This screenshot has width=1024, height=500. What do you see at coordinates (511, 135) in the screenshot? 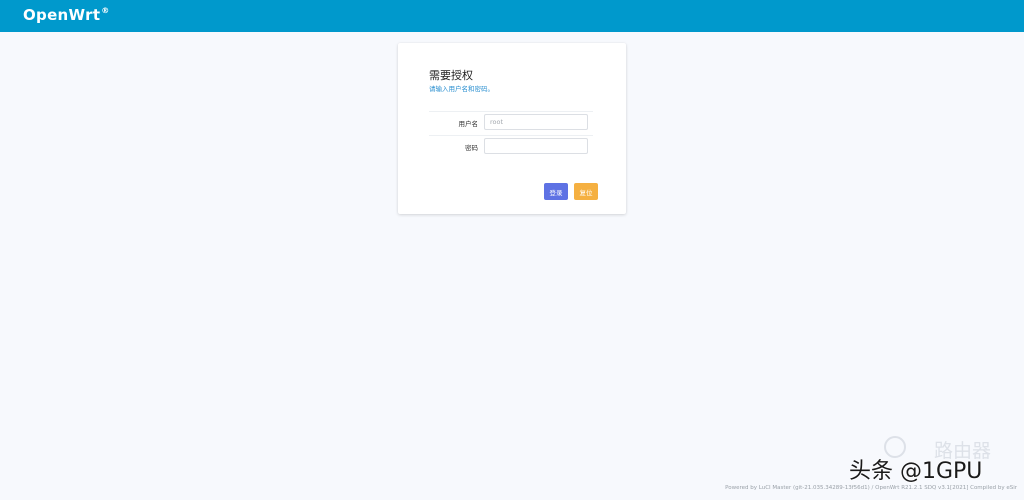
I see `form-divider-middle` at bounding box center [511, 135].